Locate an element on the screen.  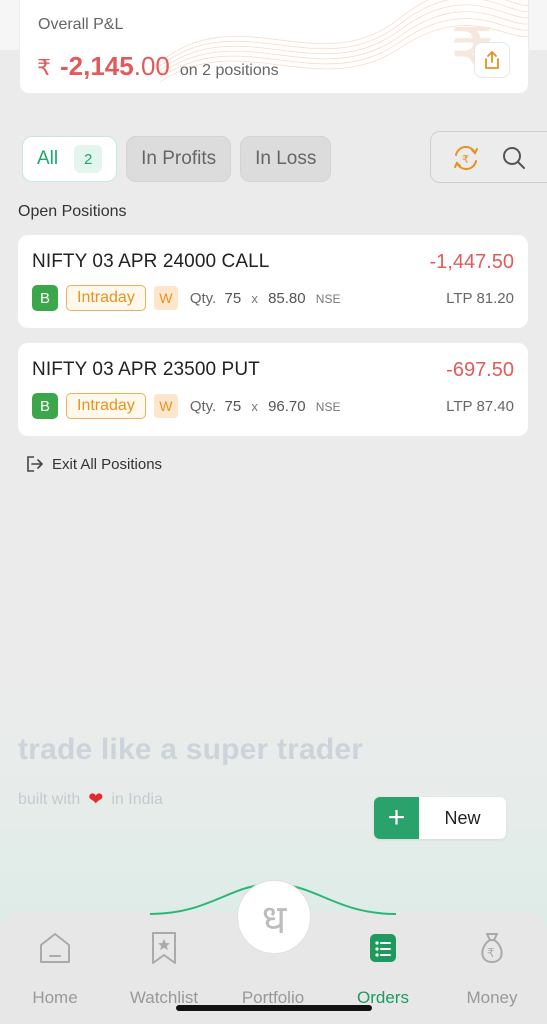
currency-symbol: ₹ is located at coordinates (44, 67).